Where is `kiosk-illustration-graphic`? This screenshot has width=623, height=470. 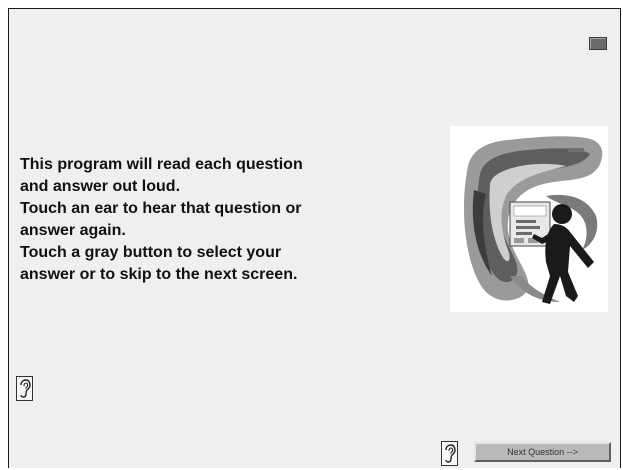
kiosk-illustration-graphic is located at coordinates (533, 220).